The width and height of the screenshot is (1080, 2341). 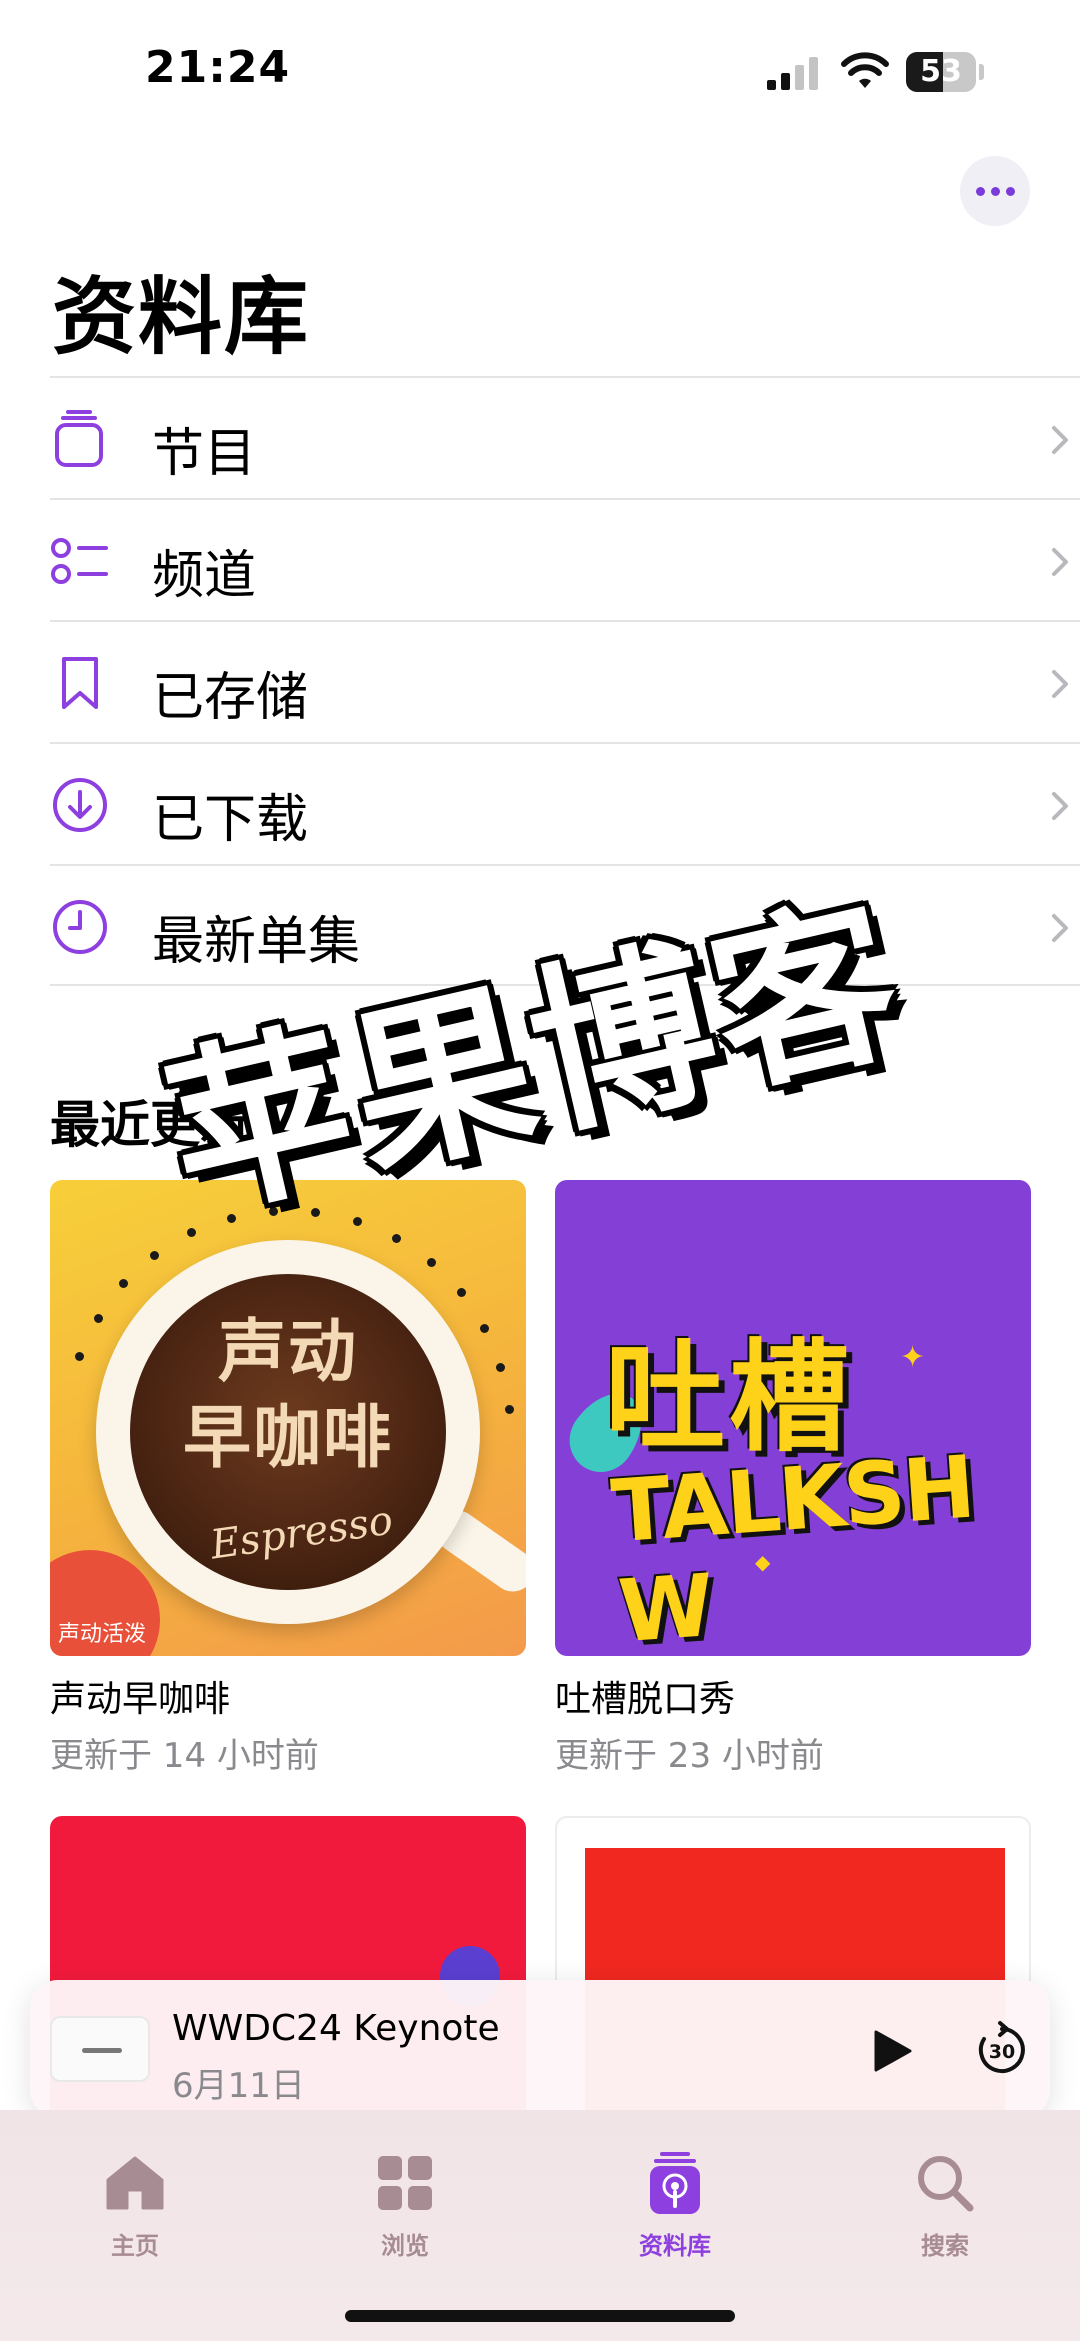 I want to click on now-playing-date: 6月11日, so click(x=238, y=2086).